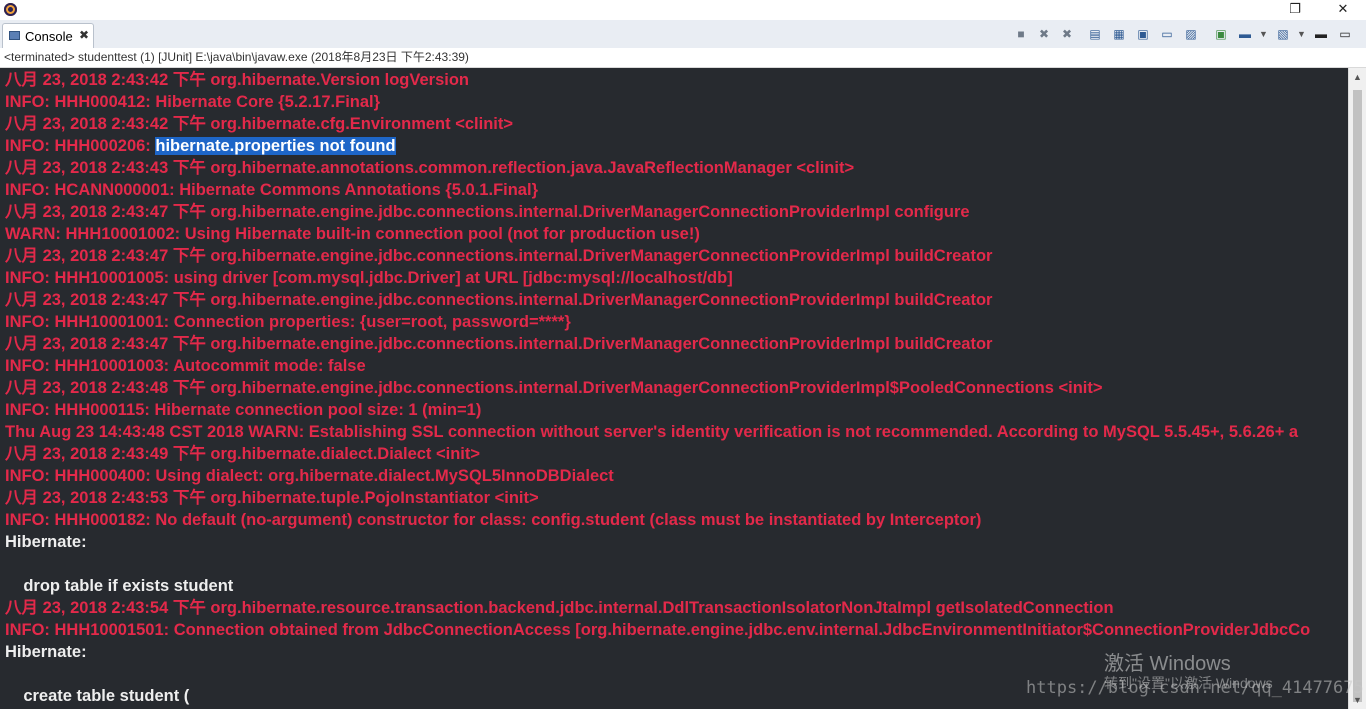 This screenshot has height=709, width=1366. What do you see at coordinates (1295, 10) in the screenshot?
I see `restore-window-button: ❐` at bounding box center [1295, 10].